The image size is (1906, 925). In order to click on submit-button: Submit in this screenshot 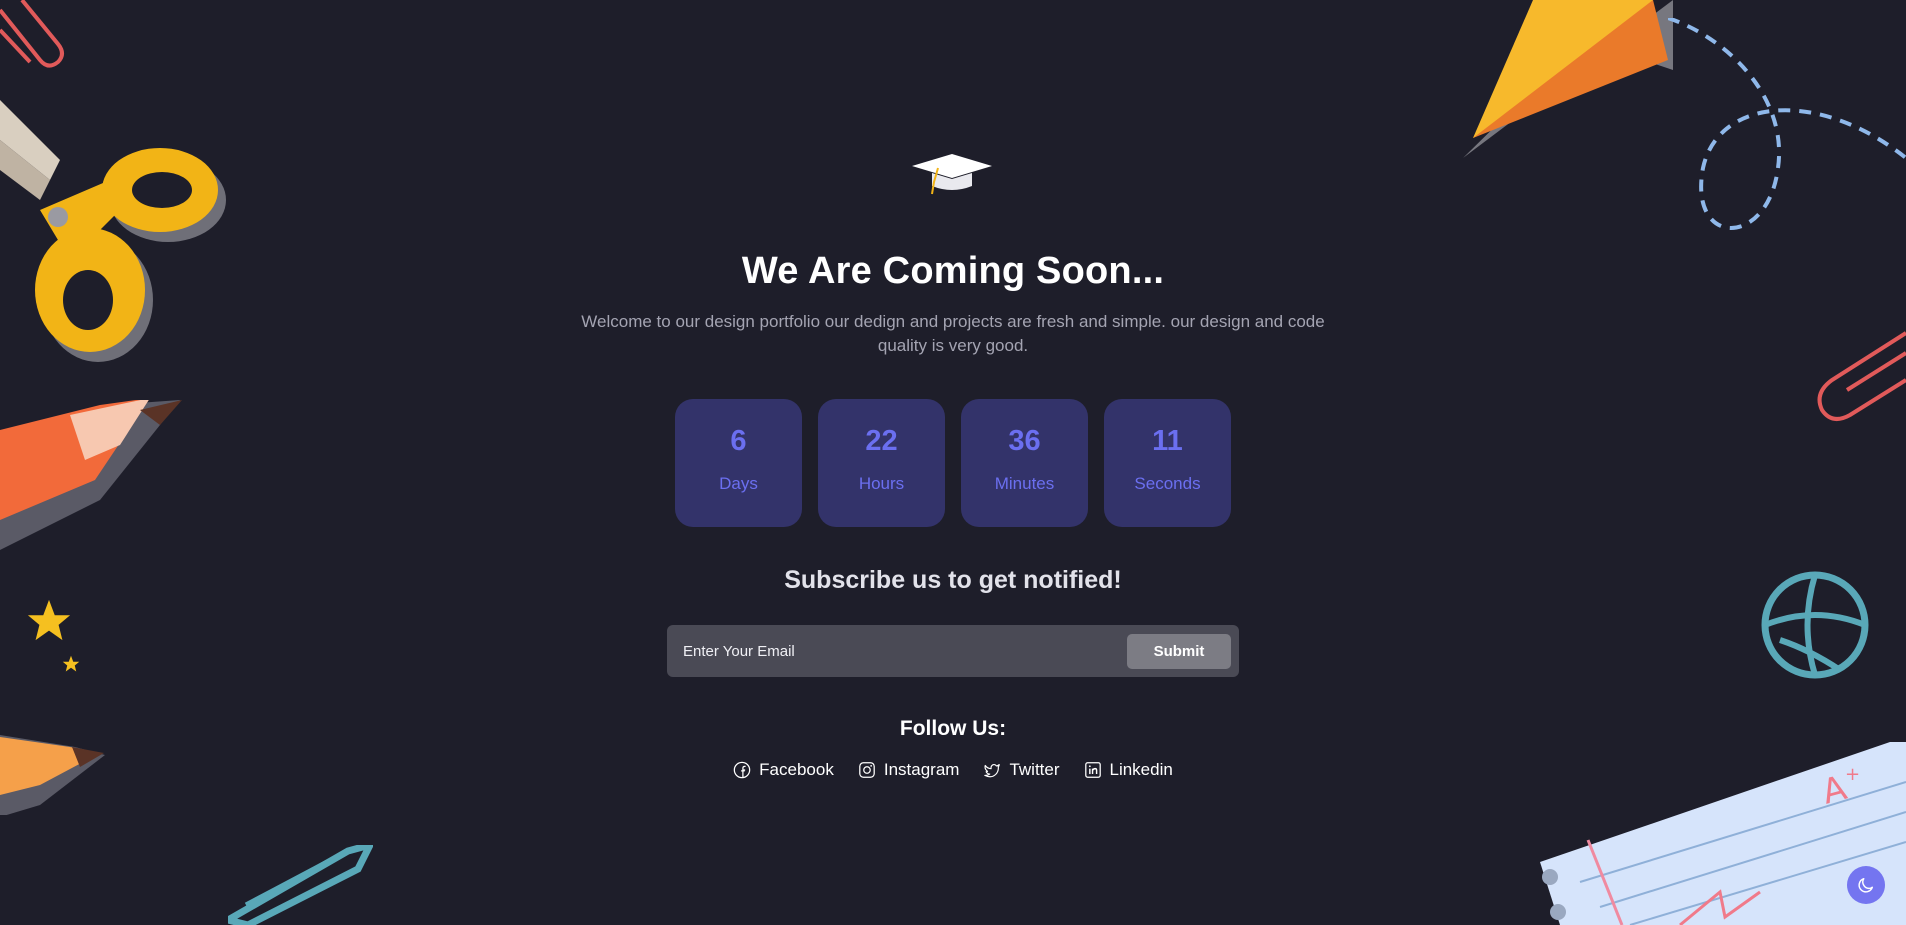, I will do `click(1179, 651)`.